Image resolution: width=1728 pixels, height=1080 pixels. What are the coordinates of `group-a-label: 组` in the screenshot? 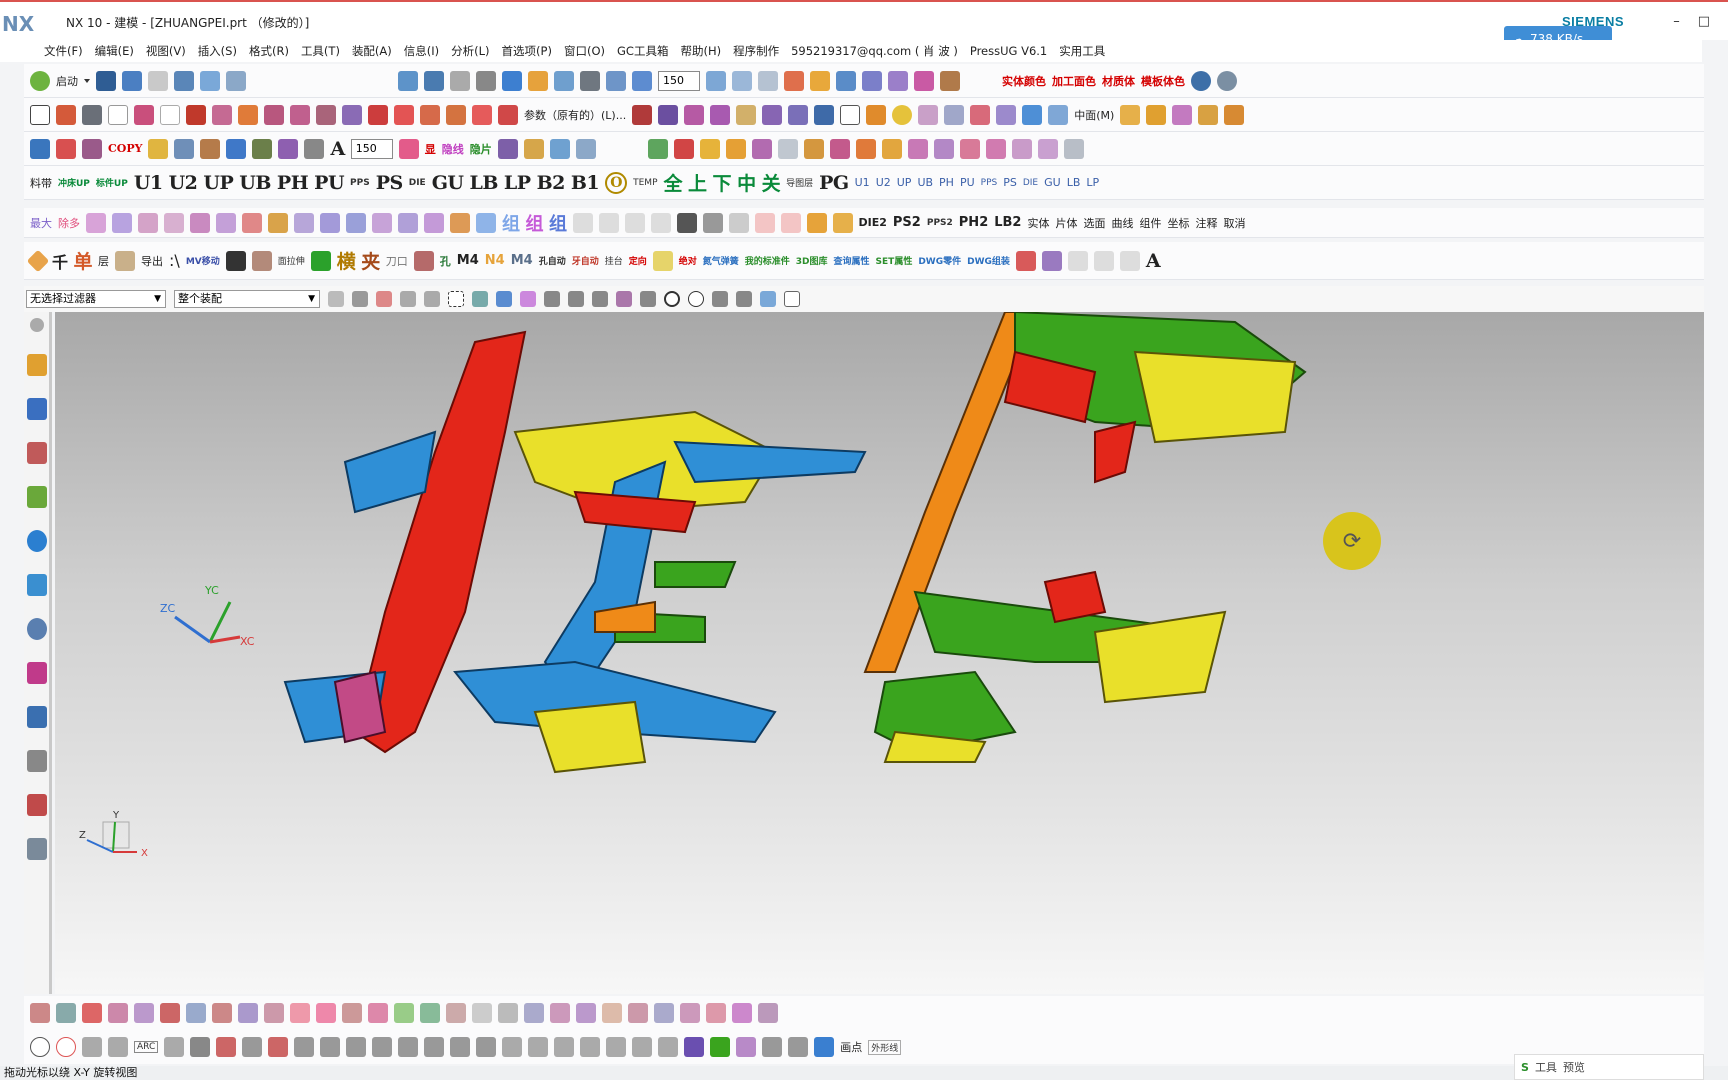 It's located at (511, 223).